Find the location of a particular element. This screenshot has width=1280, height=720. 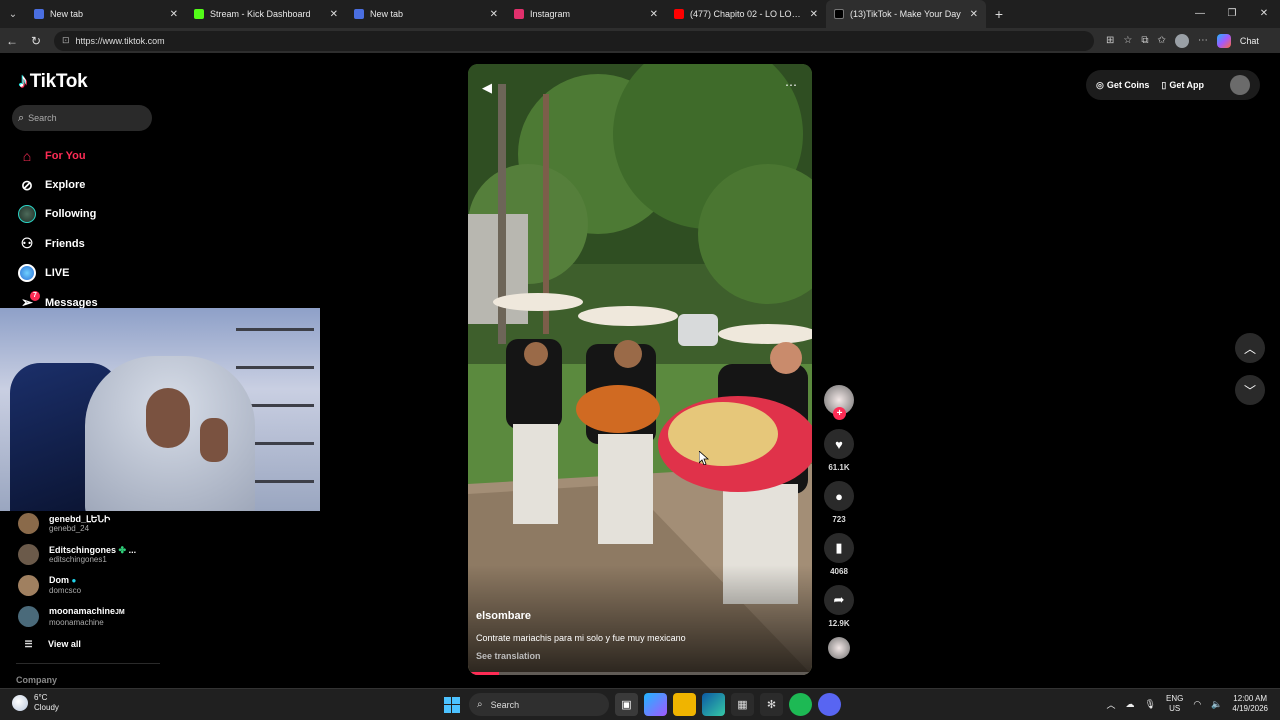

file-explorer-icon is located at coordinates (684, 704).